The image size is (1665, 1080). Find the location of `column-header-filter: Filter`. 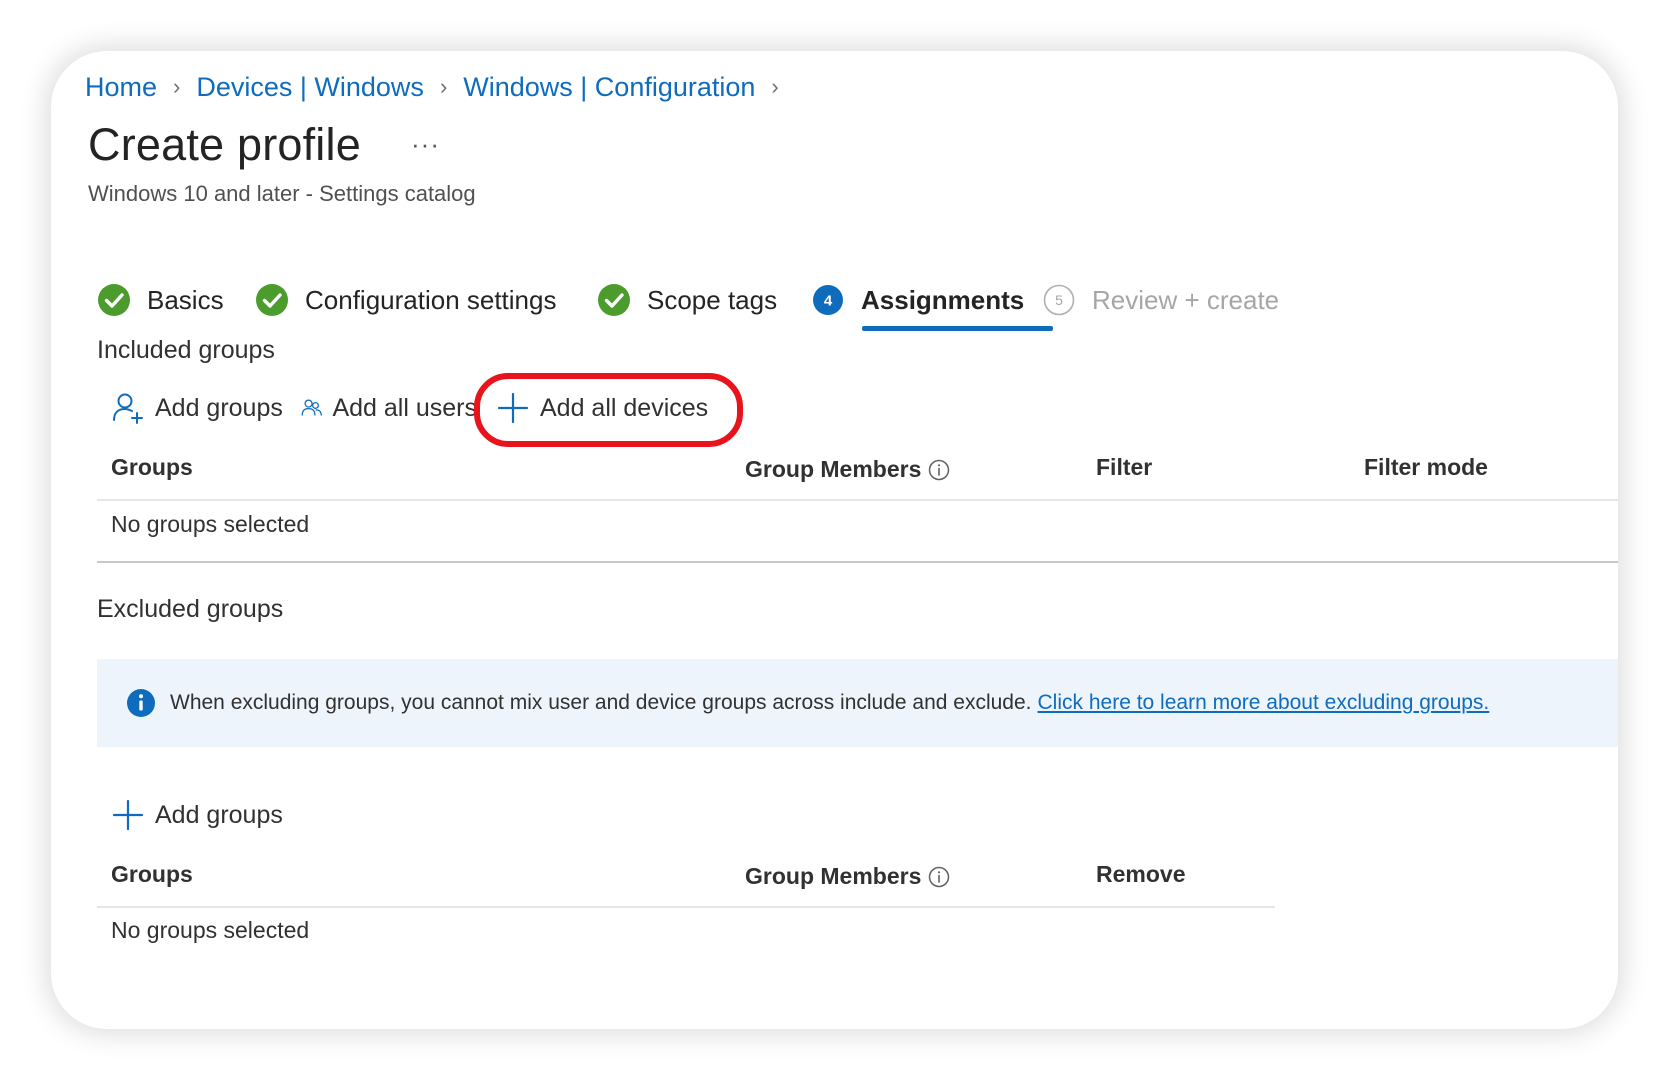

column-header-filter: Filter is located at coordinates (1124, 467).